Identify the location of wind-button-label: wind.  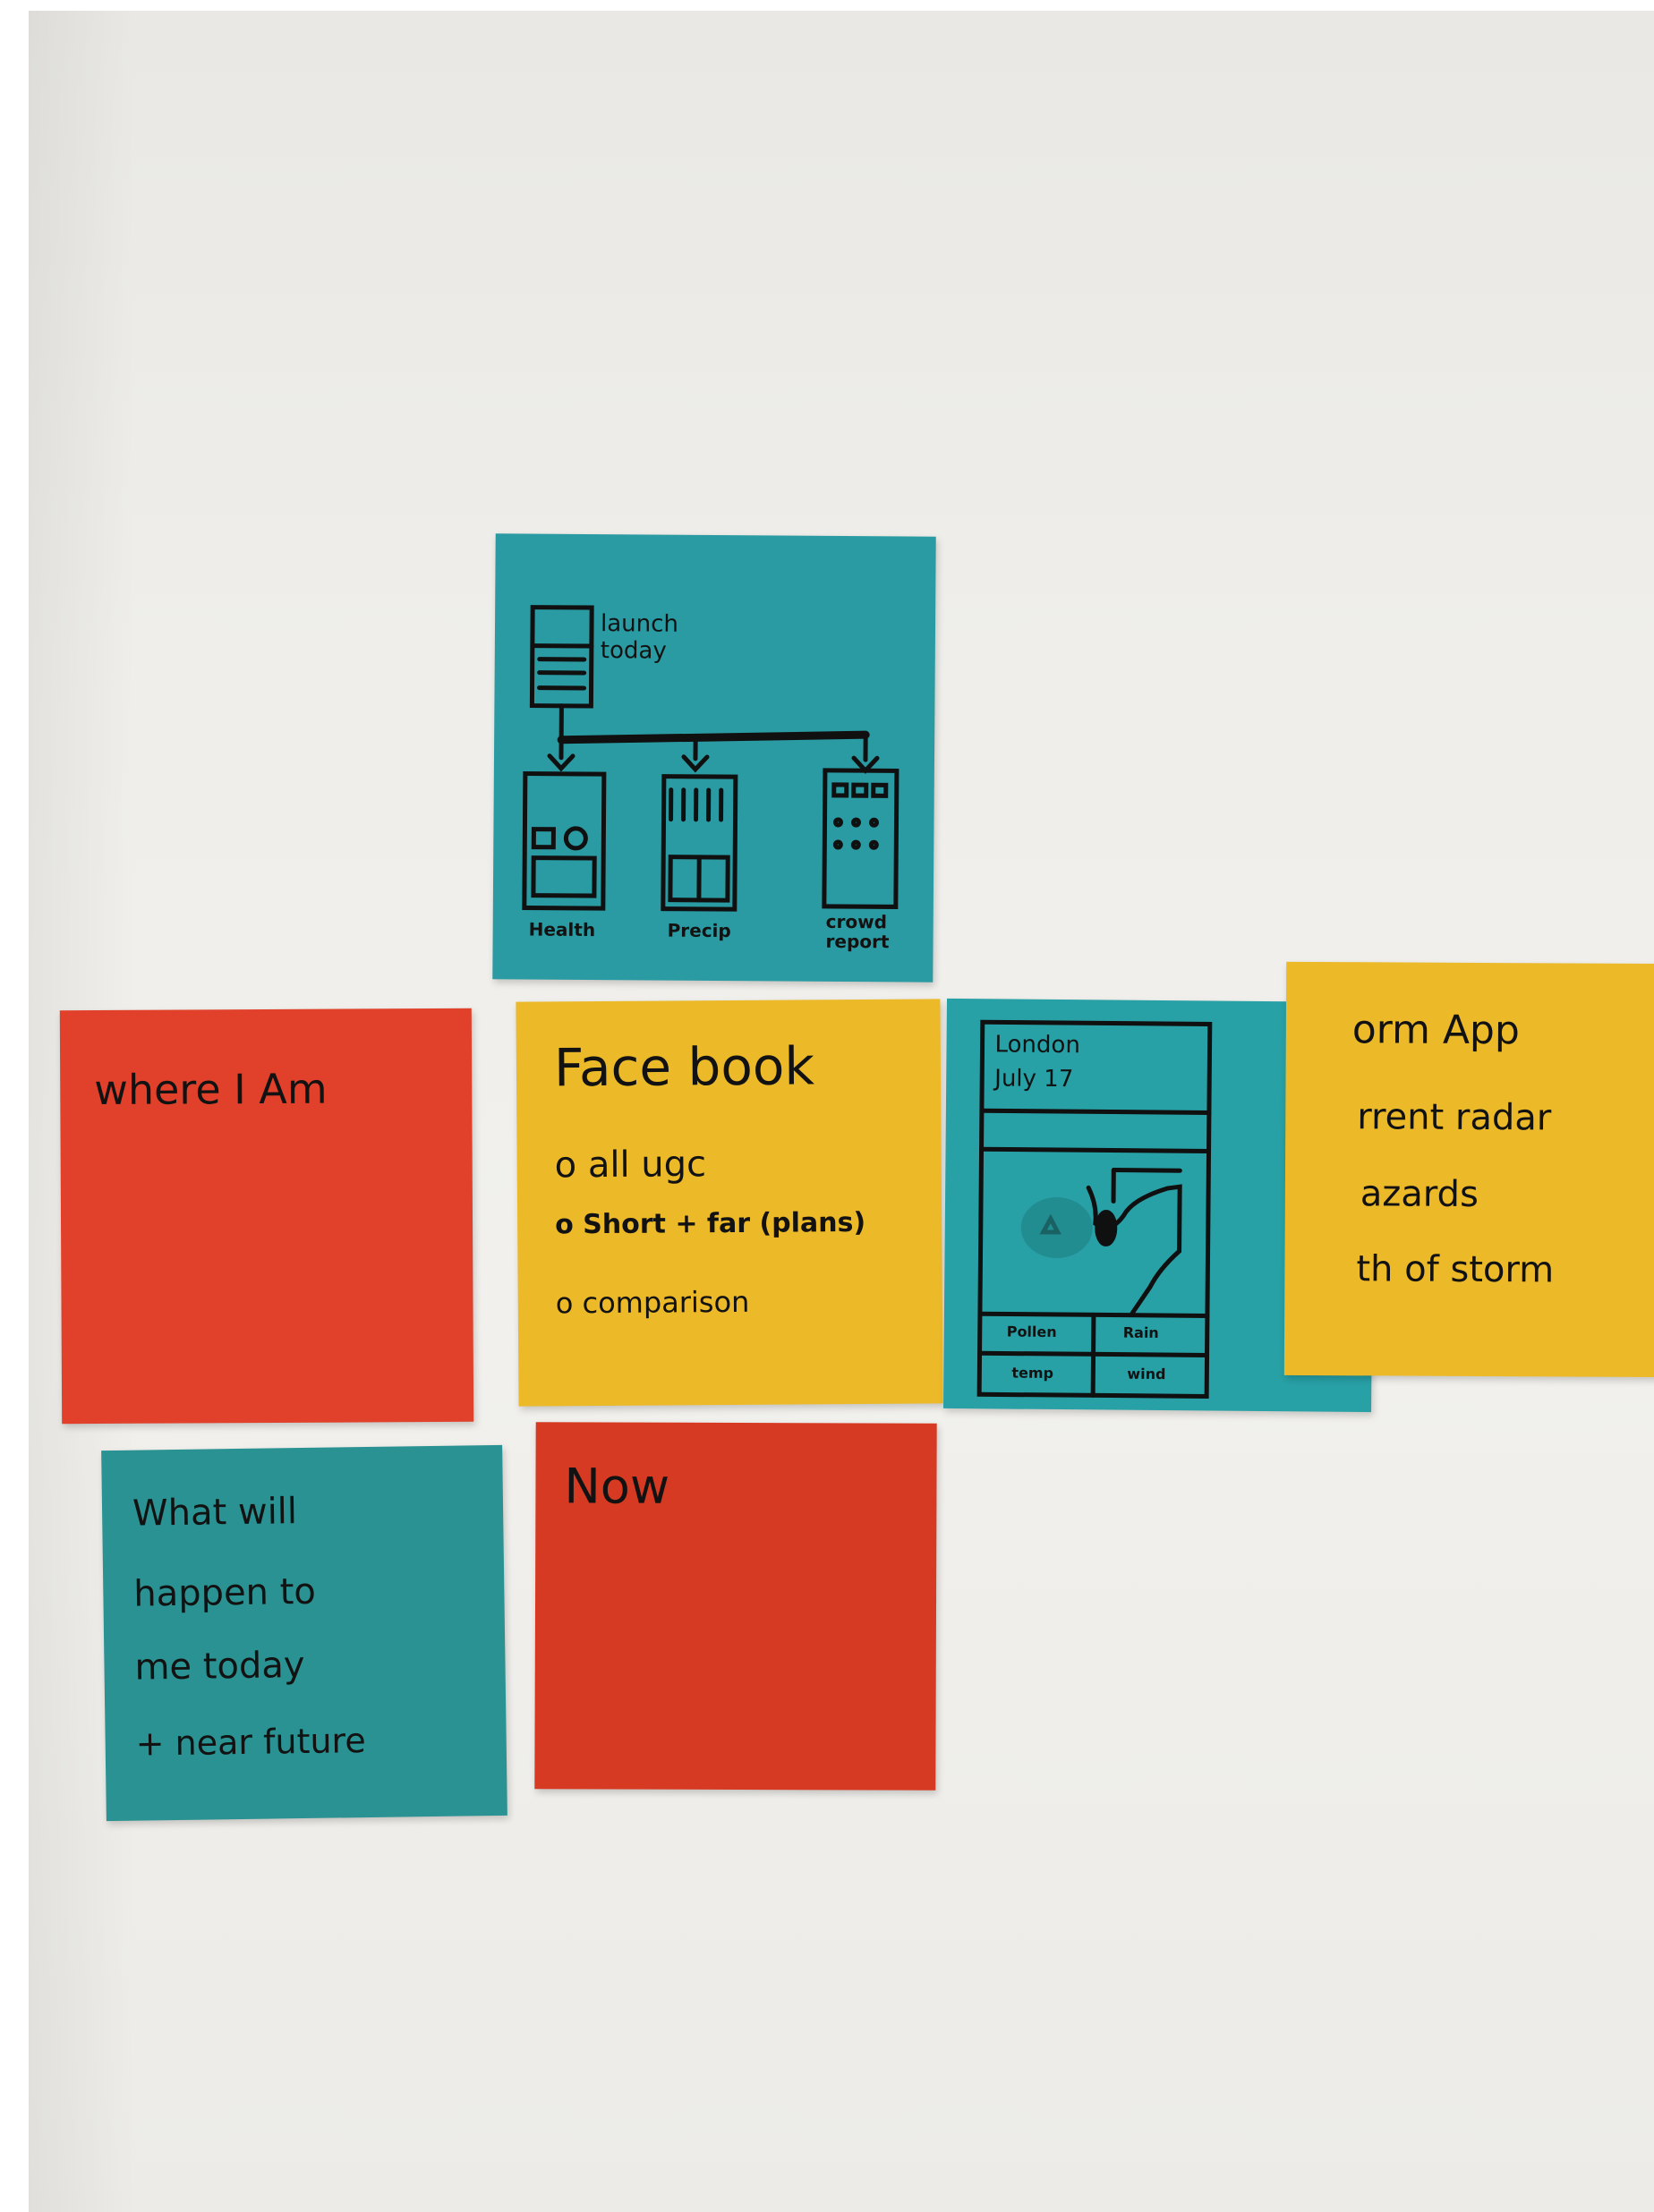
(1146, 1374).